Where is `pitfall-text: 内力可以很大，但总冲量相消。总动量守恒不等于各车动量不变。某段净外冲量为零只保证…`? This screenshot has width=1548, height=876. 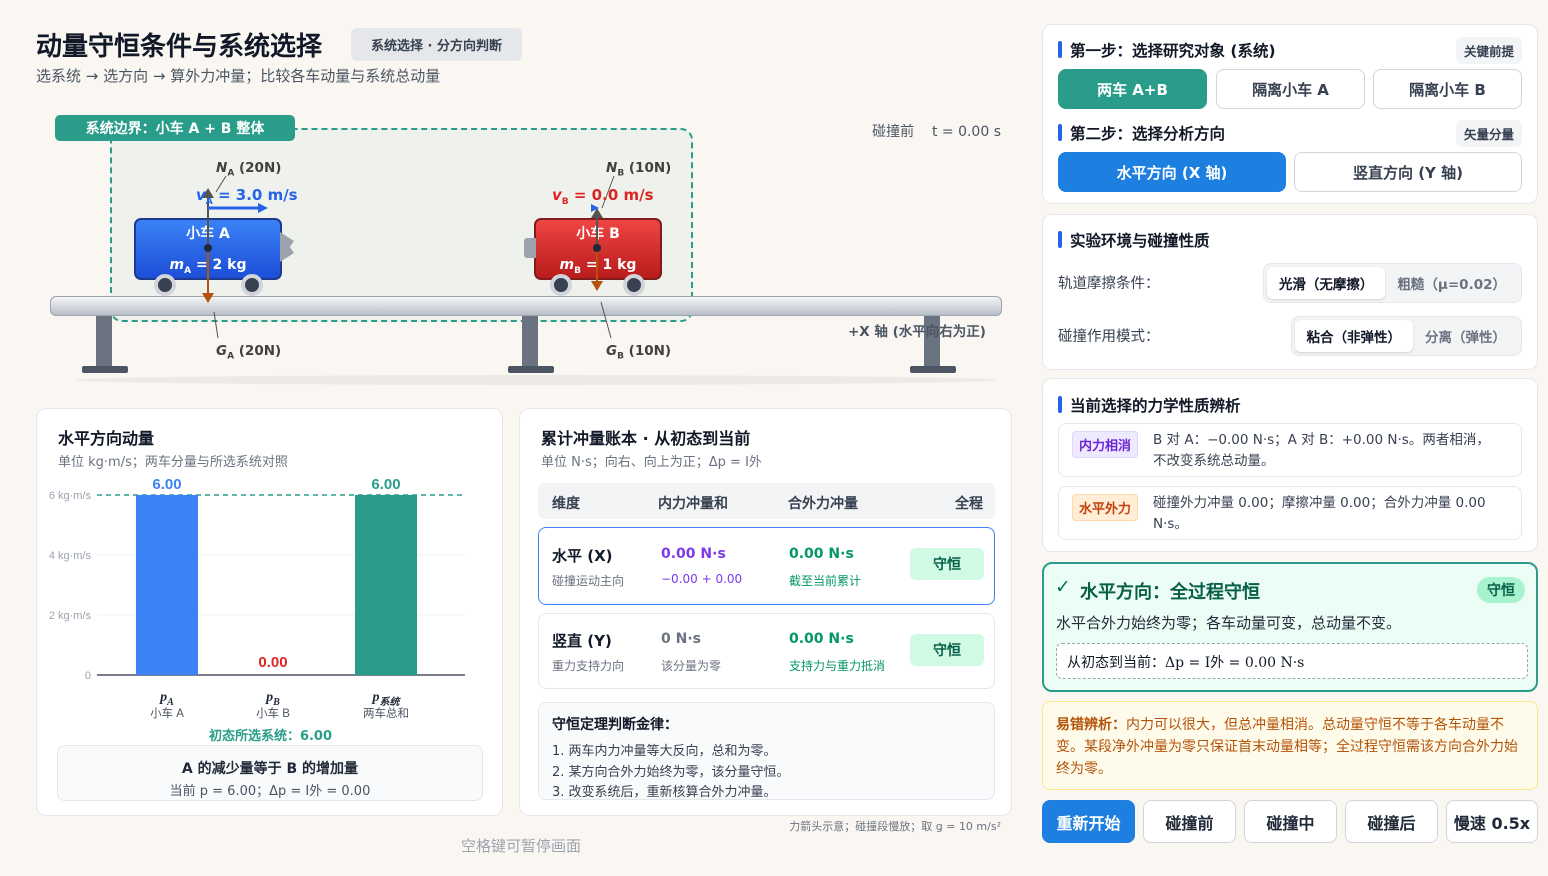 pitfall-text: 内力可以很大，但总冲量相消。总动量守恒不等于各车动量不变。某段净外冲量为零只保证… is located at coordinates (1287, 747).